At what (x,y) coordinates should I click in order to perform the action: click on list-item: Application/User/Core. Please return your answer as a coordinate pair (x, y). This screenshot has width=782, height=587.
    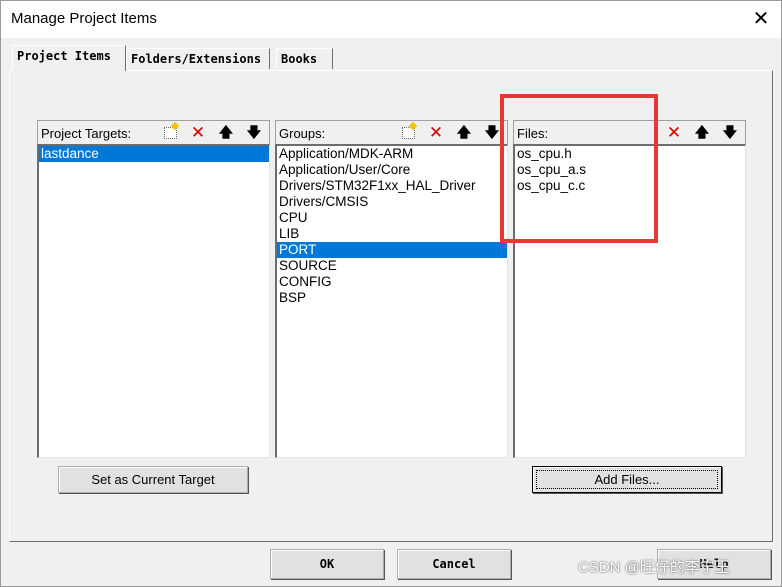
    Looking at the image, I should click on (392, 170).